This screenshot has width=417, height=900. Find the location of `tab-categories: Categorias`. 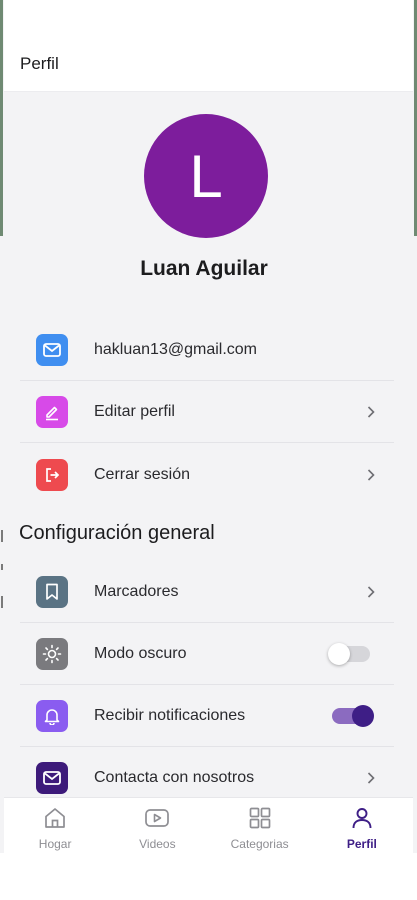

tab-categories: Categorias is located at coordinates (260, 825).